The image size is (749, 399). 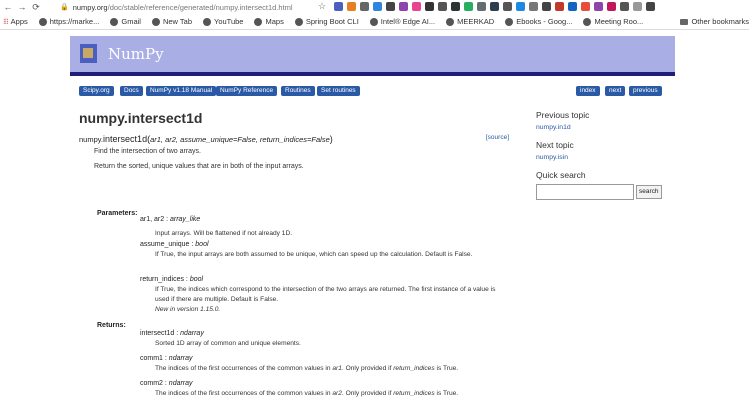 What do you see at coordinates (497, 137) in the screenshot?
I see `source-link: [source]` at bounding box center [497, 137].